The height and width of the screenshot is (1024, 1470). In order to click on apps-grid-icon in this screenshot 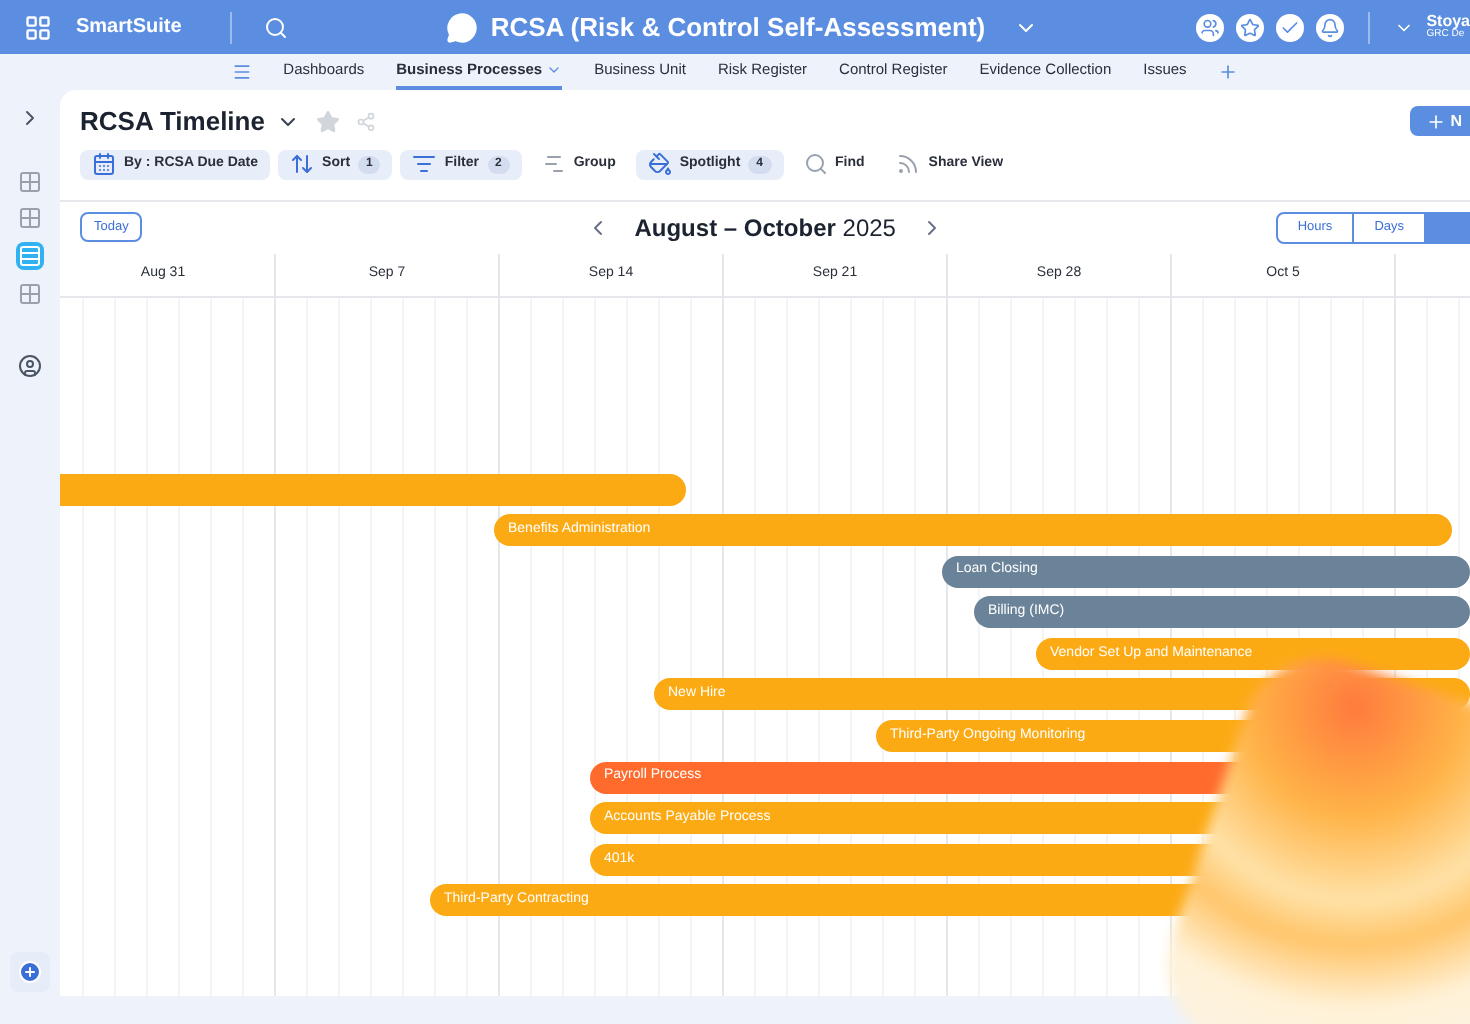, I will do `click(38, 27)`.